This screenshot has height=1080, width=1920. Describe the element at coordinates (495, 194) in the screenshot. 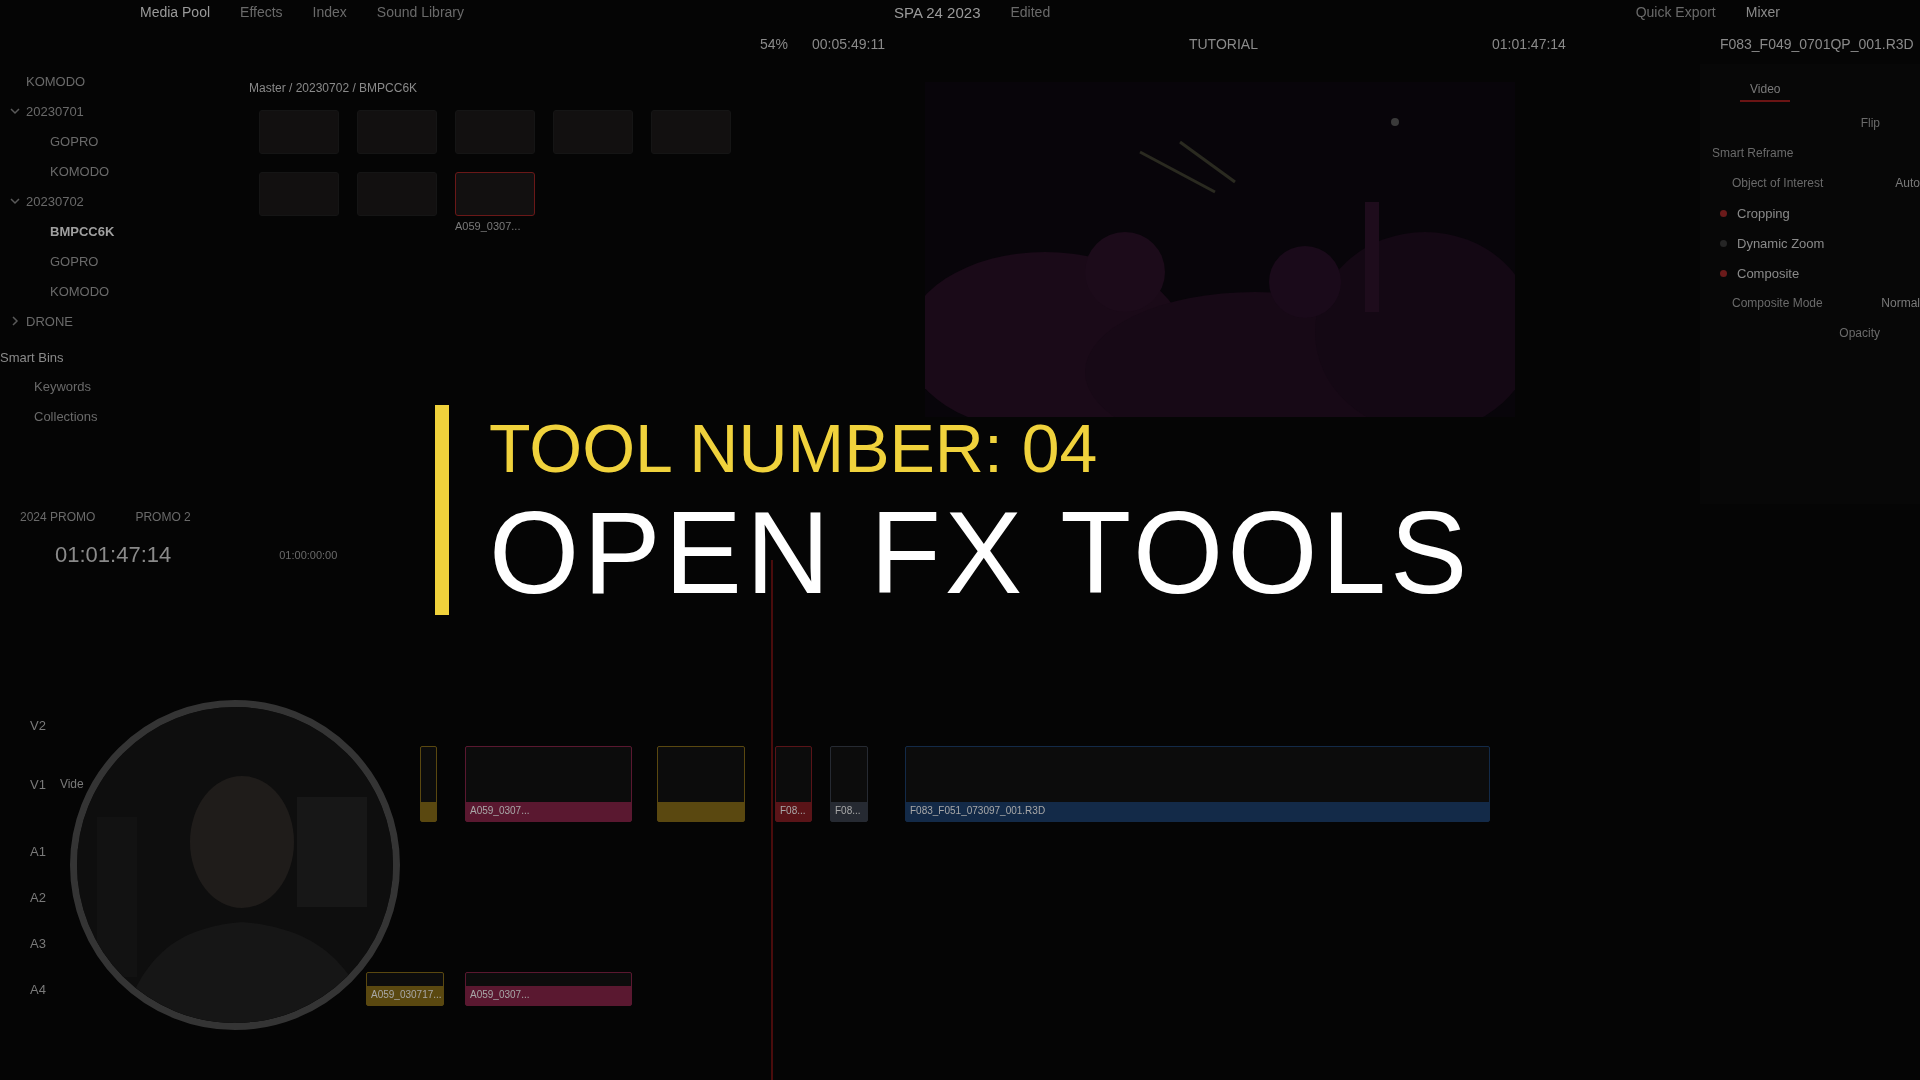

I see `clip-thumbnail` at that location.